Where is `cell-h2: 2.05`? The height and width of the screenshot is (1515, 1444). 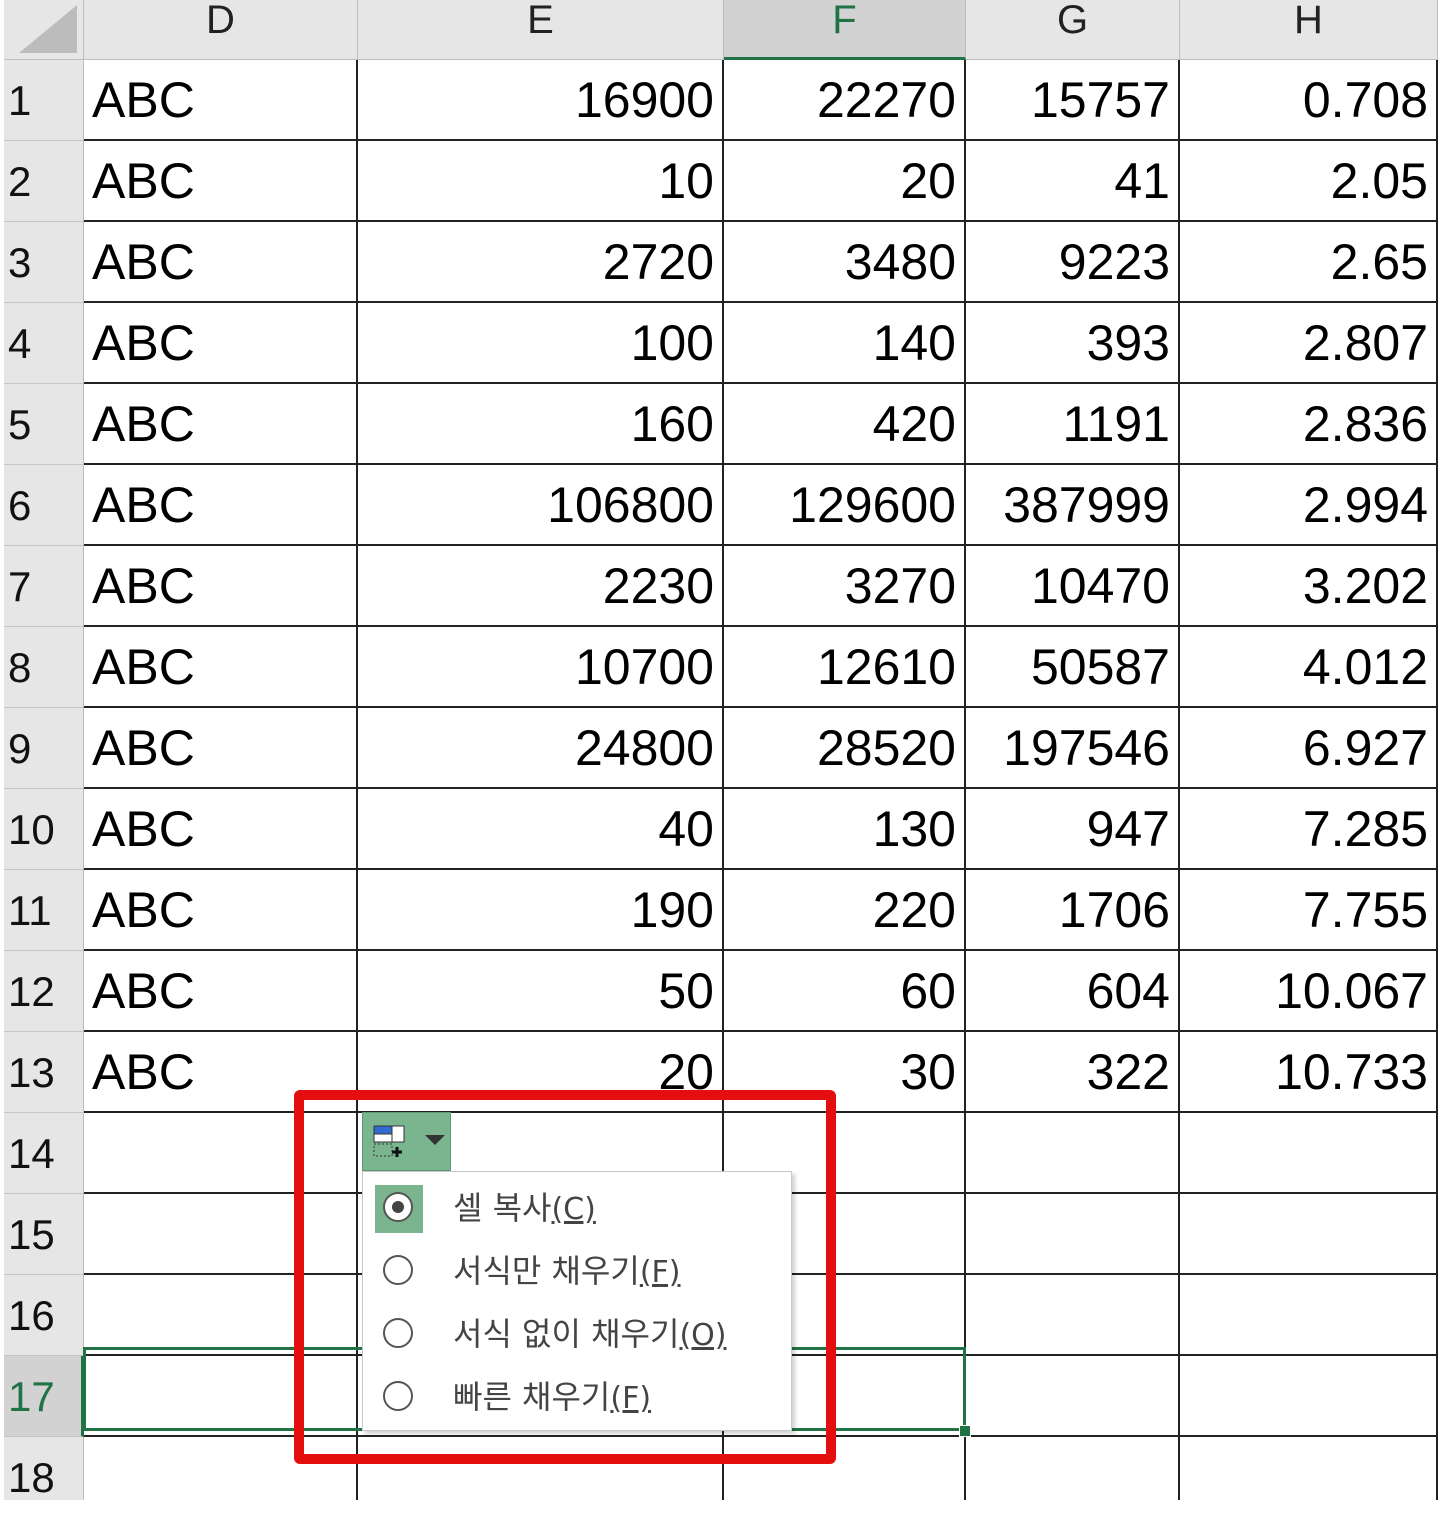 cell-h2: 2.05 is located at coordinates (1309, 181).